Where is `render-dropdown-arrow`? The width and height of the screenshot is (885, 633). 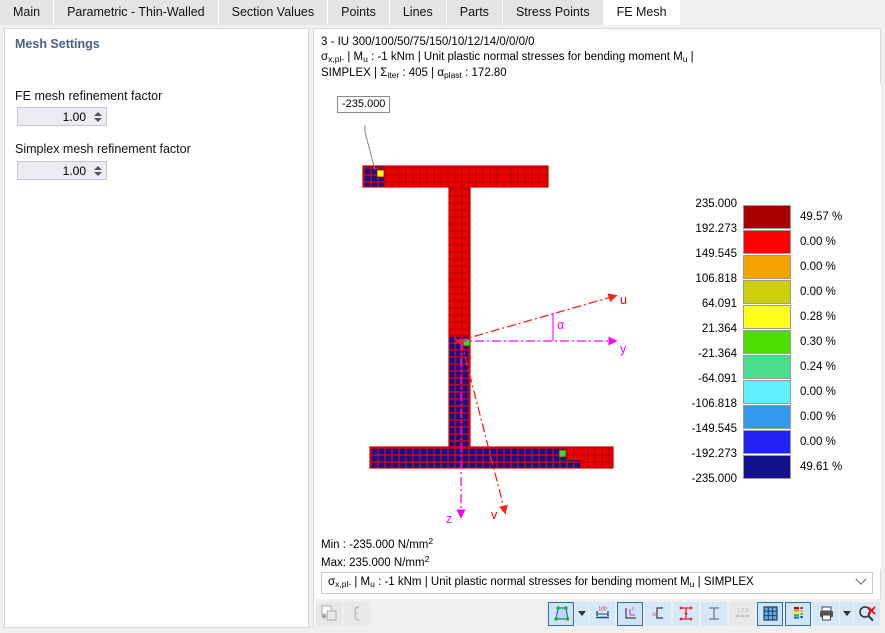 render-dropdown-arrow is located at coordinates (581, 613).